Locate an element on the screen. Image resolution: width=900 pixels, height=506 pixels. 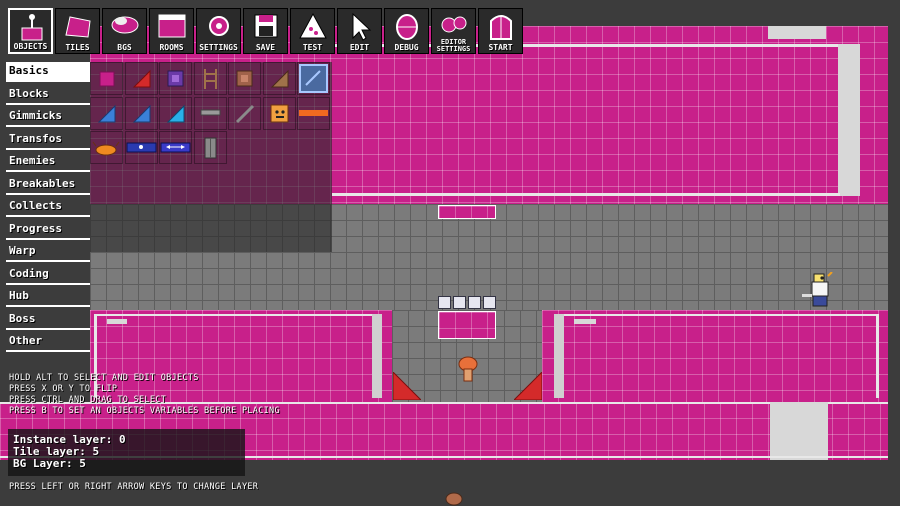
room-lower-right-wall-left is located at coordinates (559, 356).